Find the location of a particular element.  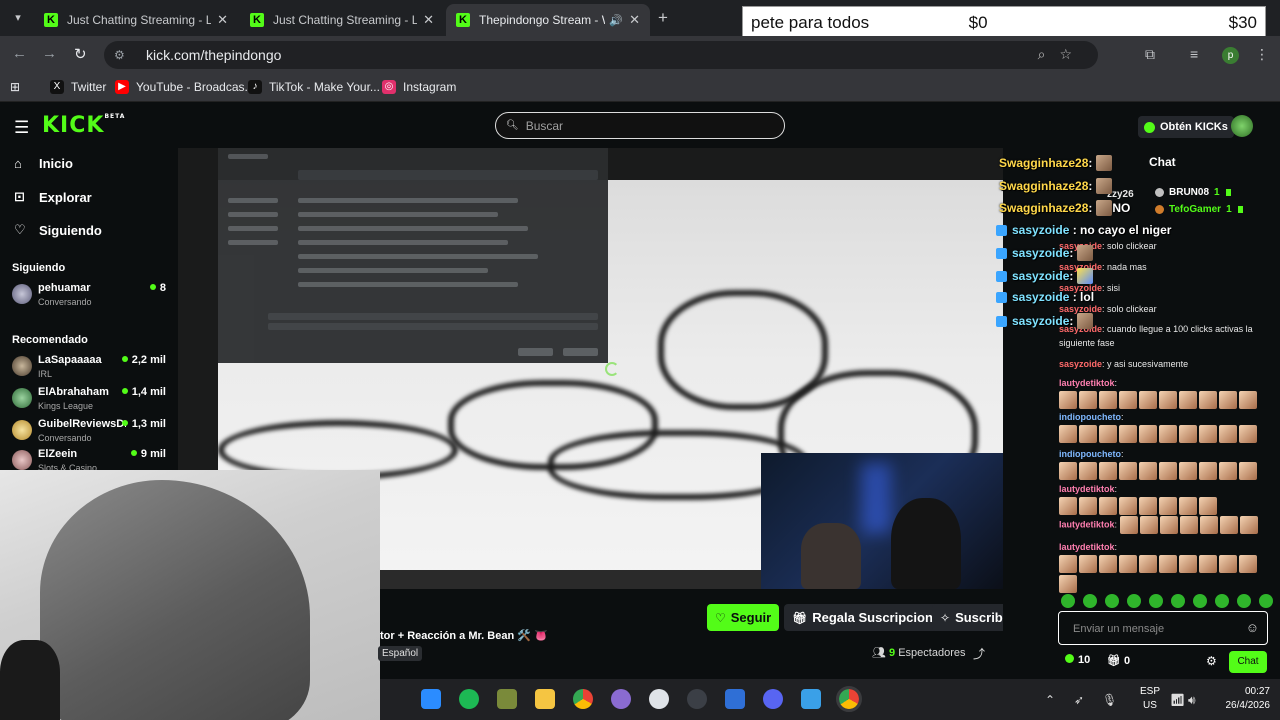

gift-count: 🎁︎ 0 is located at coordinates (1118, 660).